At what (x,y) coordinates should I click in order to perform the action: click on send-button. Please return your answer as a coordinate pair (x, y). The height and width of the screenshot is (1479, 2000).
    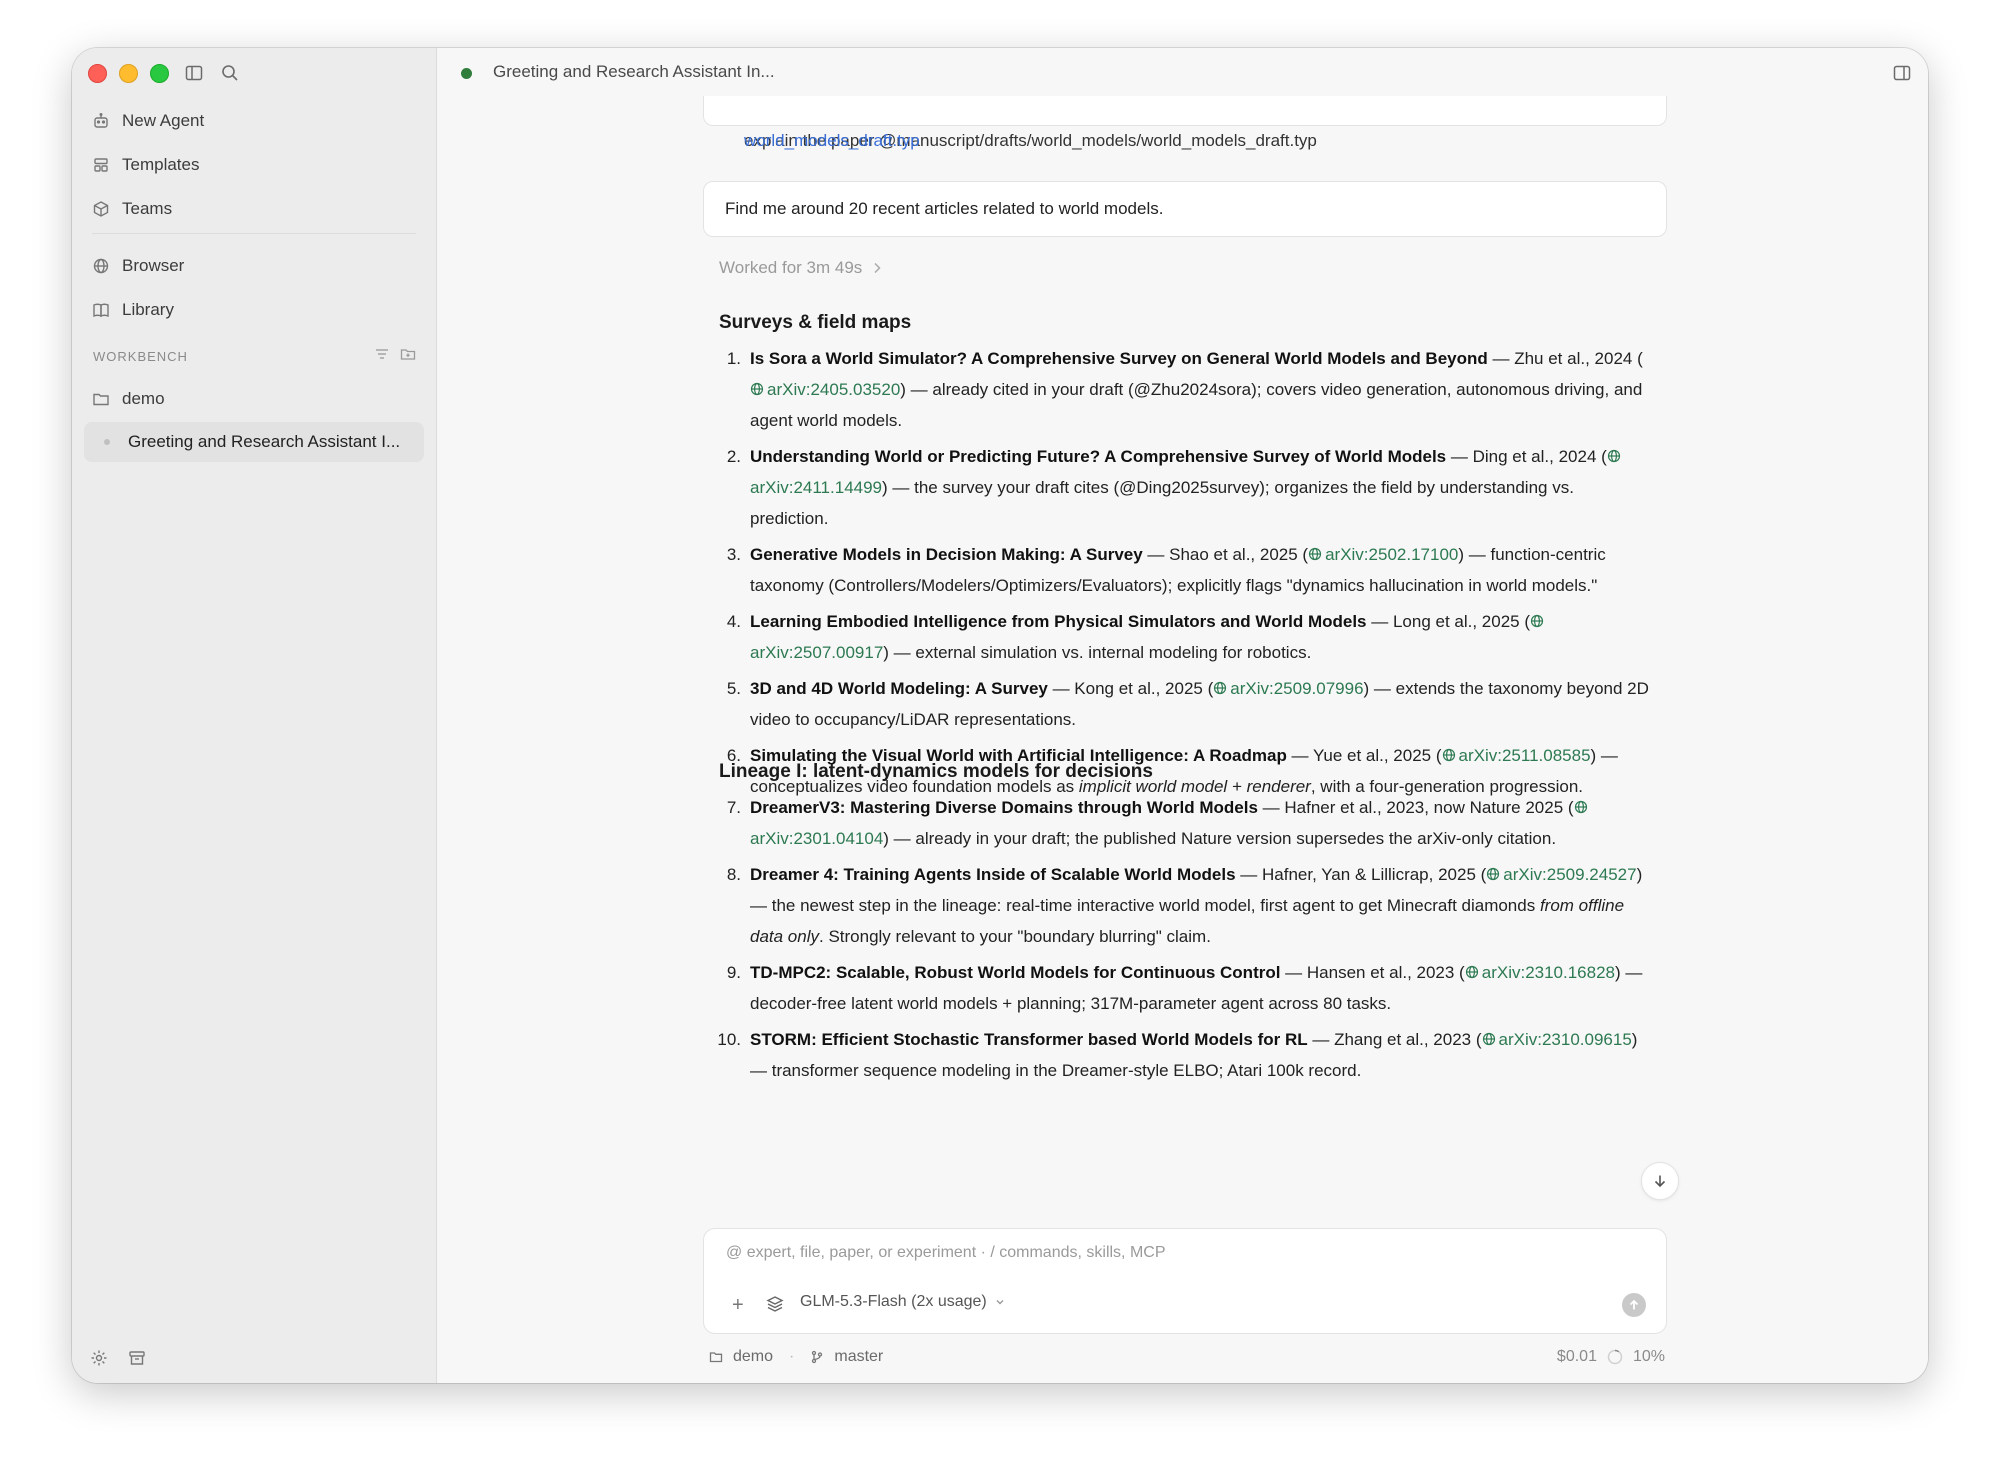
    Looking at the image, I should click on (1634, 1305).